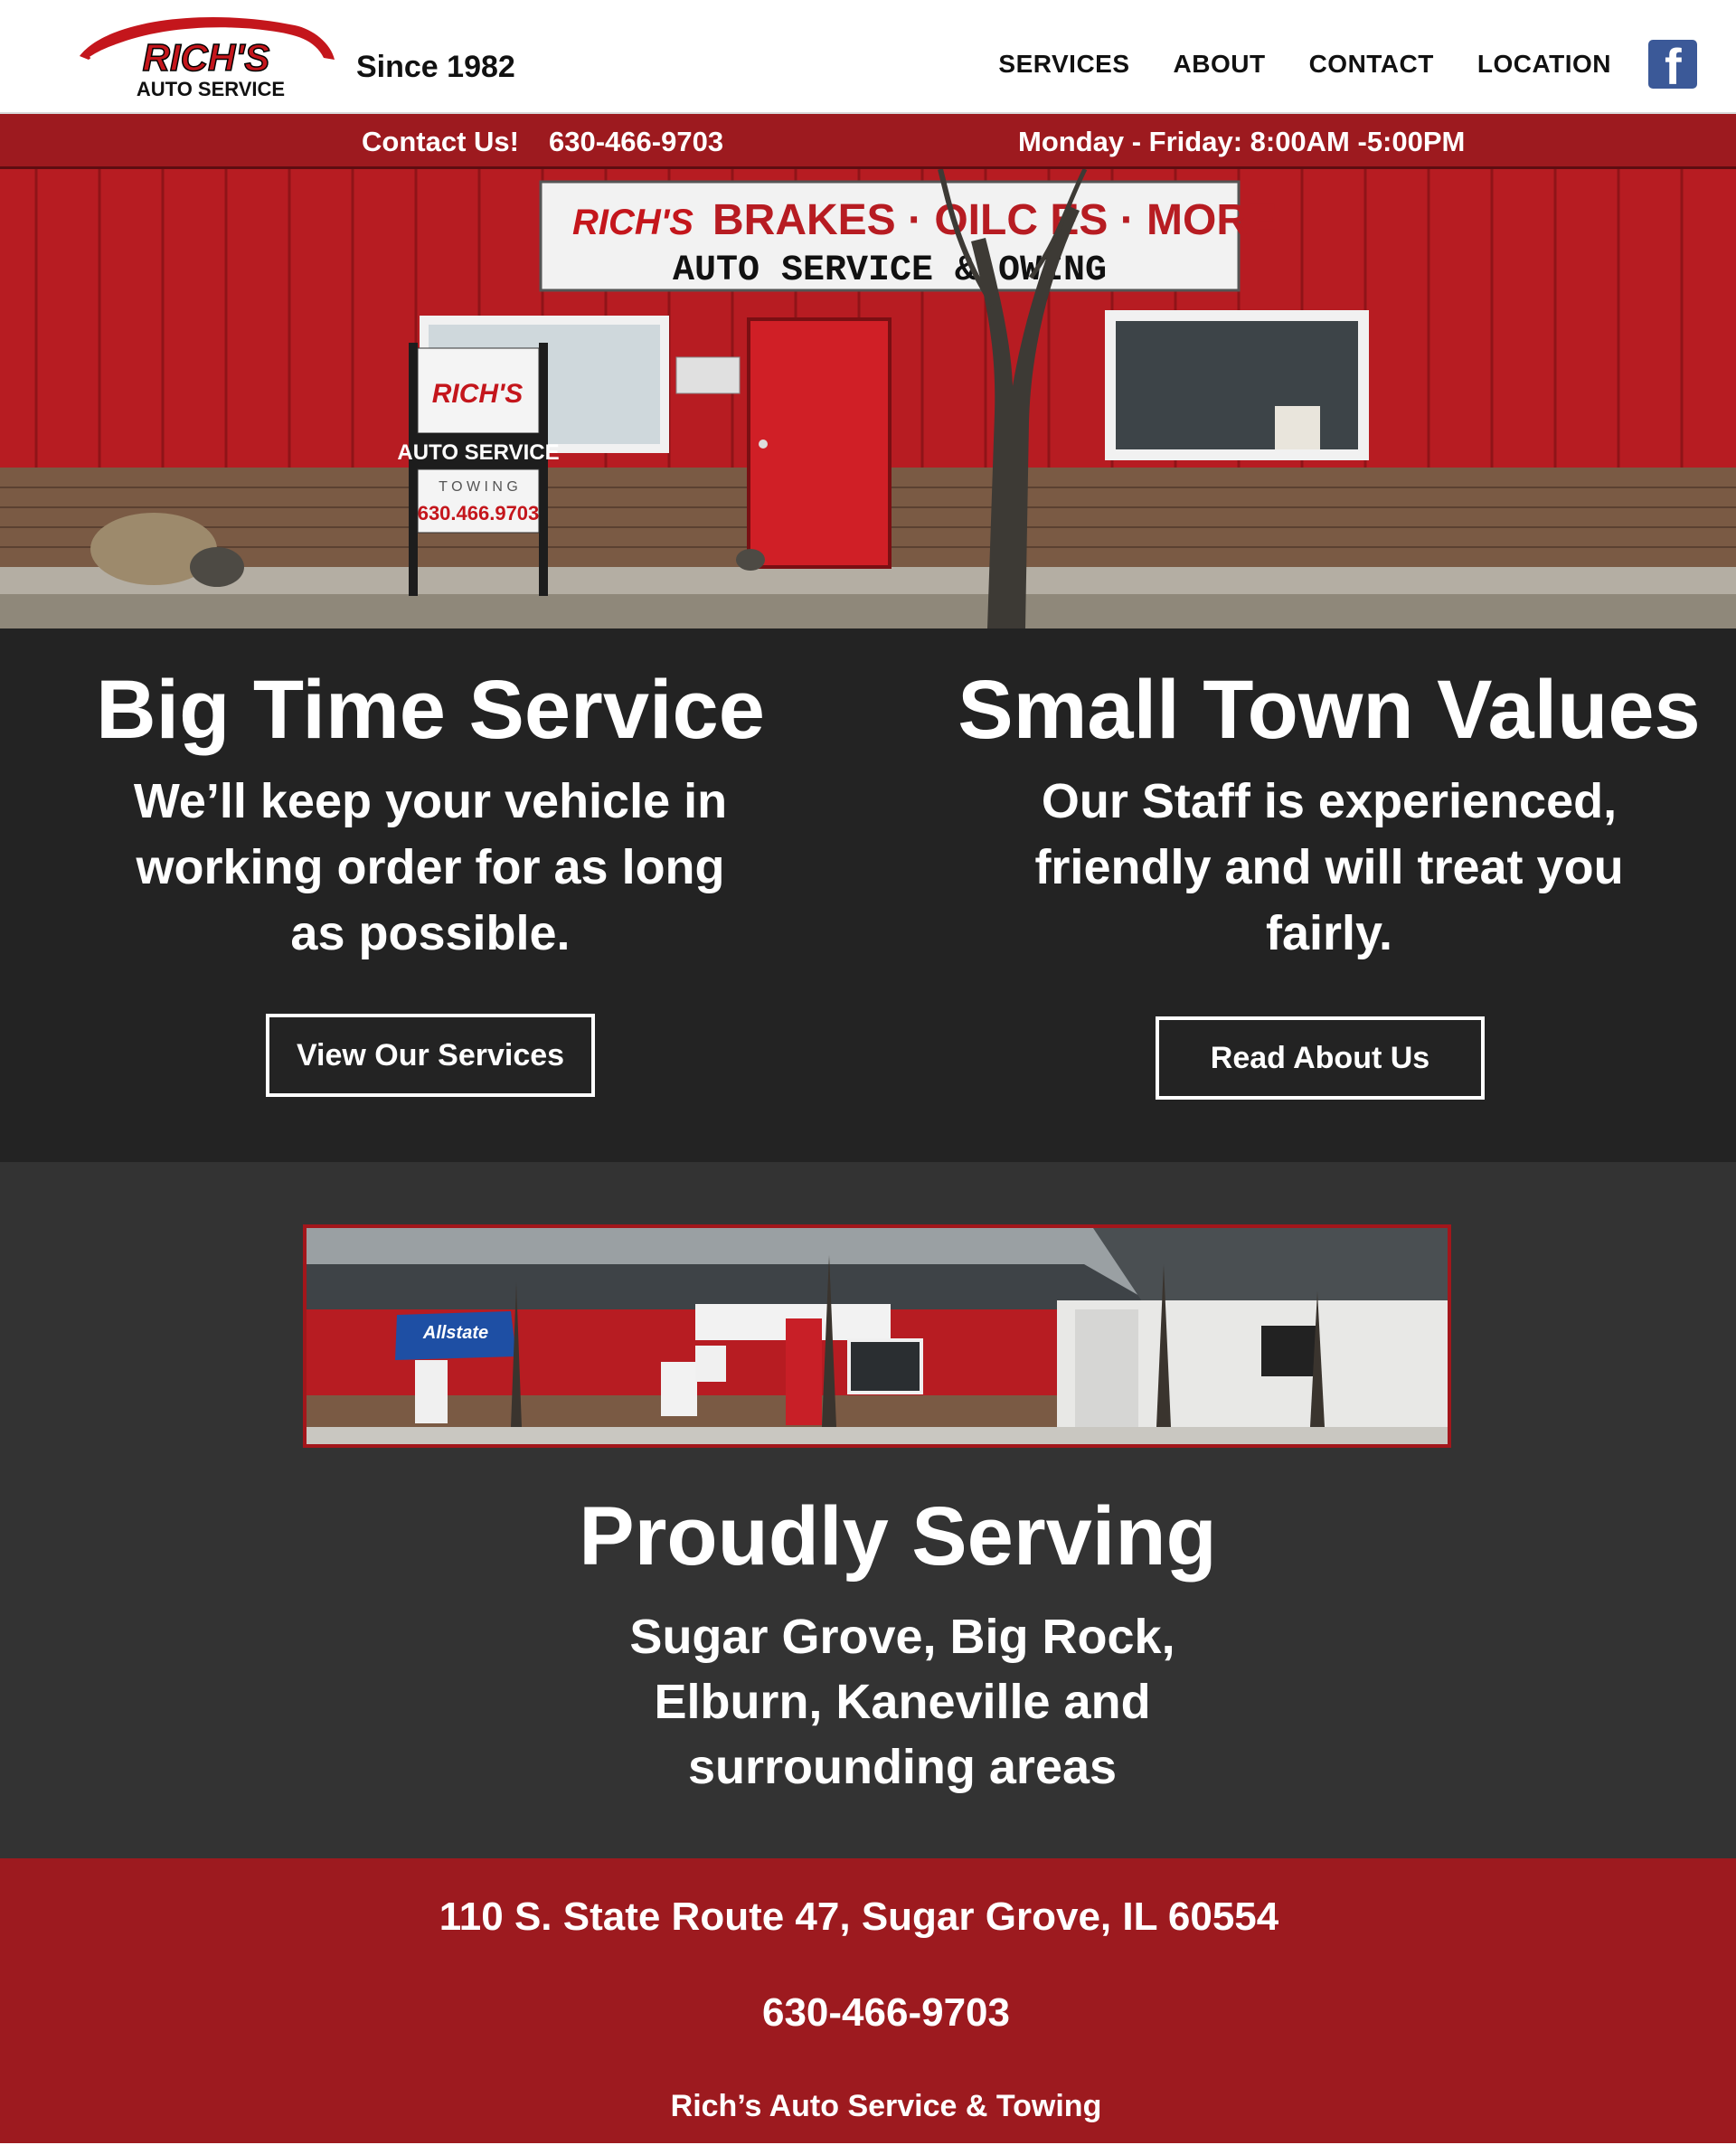  Describe the element at coordinates (1544, 64) in the screenshot. I see `nav-location: LOCATION` at that location.